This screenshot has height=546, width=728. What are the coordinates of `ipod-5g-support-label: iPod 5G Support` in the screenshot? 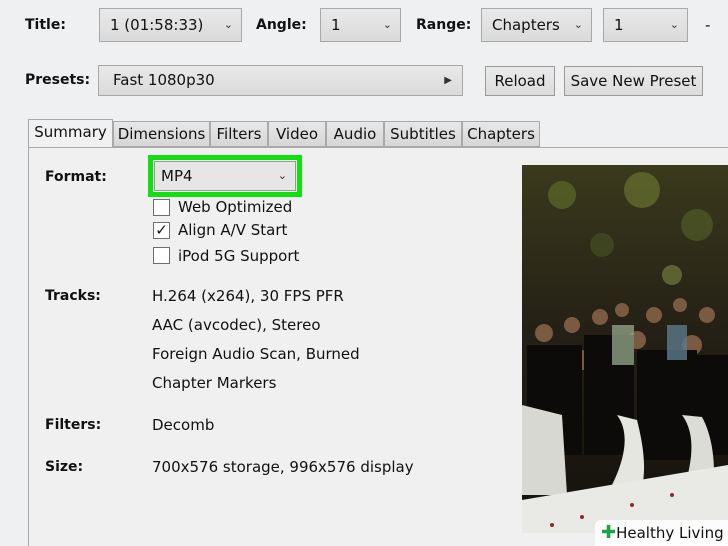 It's located at (239, 256).